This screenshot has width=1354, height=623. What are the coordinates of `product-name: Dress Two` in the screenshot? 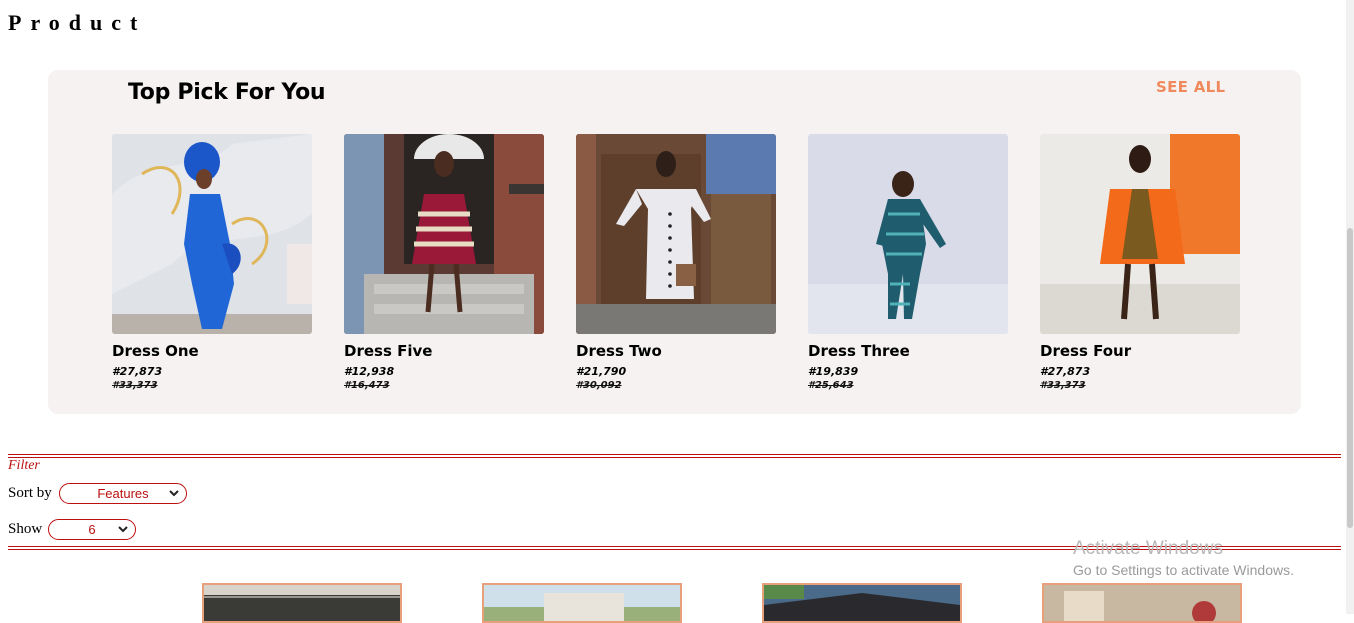 It's located at (676, 351).